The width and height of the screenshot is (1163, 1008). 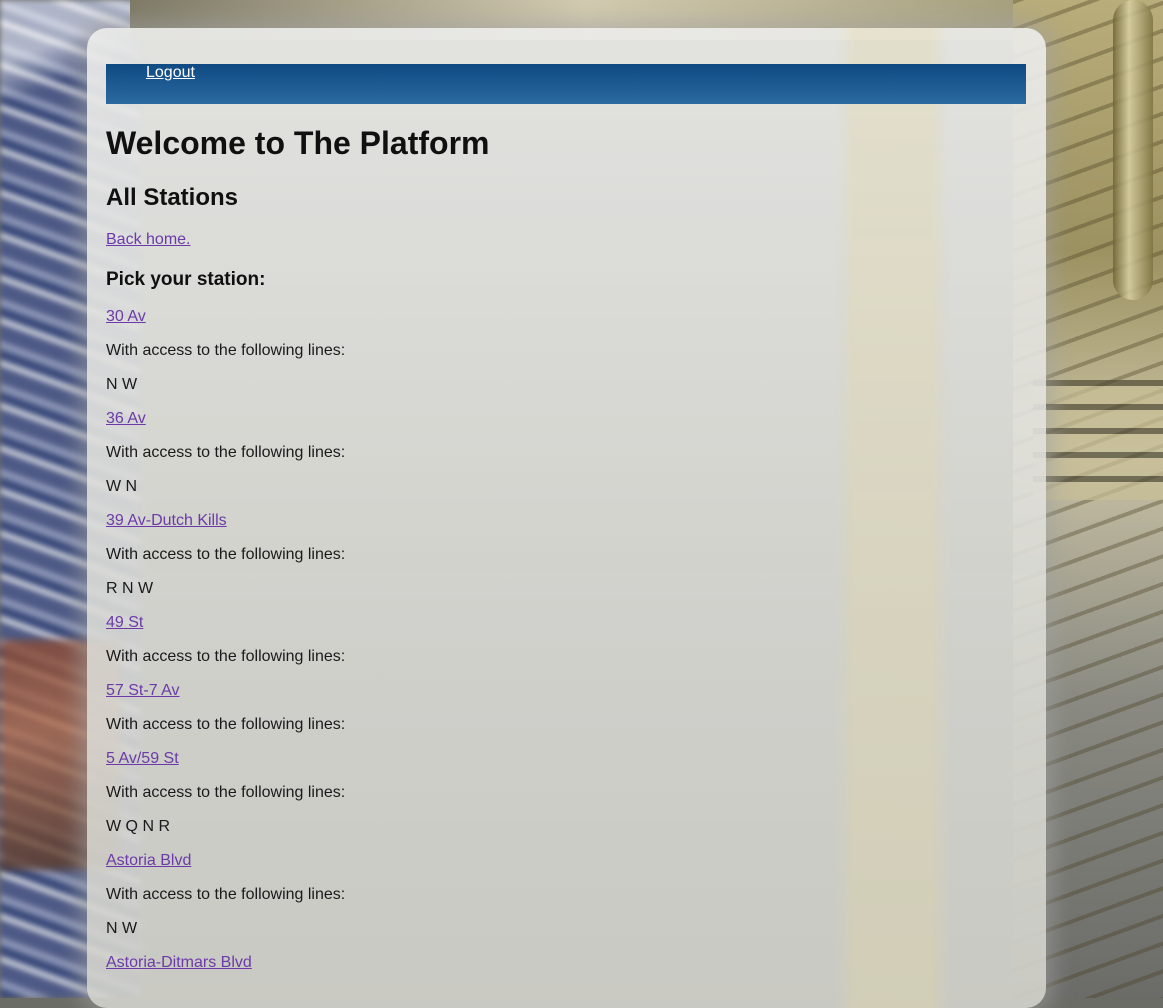 What do you see at coordinates (556, 869) in the screenshot?
I see `station-item: Astoria Blvd` at bounding box center [556, 869].